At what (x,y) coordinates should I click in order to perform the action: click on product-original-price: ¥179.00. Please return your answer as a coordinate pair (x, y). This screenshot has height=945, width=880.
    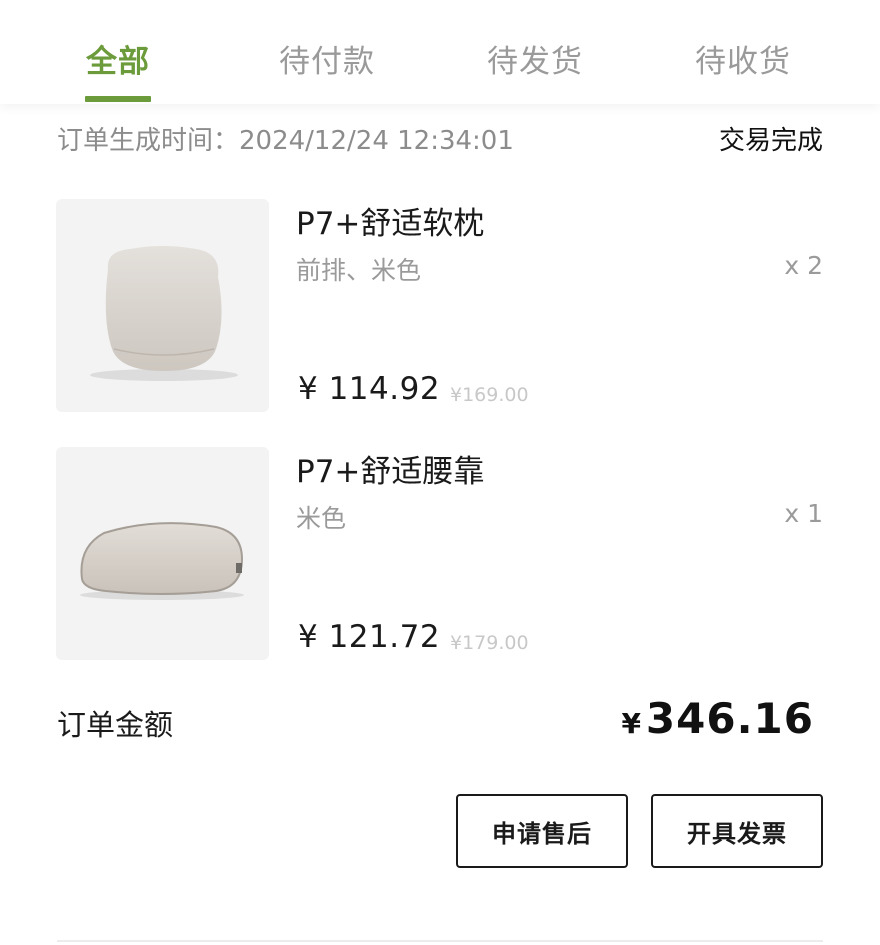
    Looking at the image, I should click on (489, 643).